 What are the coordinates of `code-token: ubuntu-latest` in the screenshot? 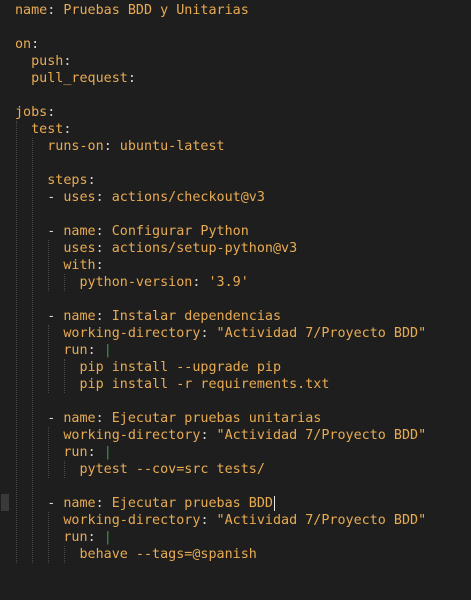 It's located at (168, 146).